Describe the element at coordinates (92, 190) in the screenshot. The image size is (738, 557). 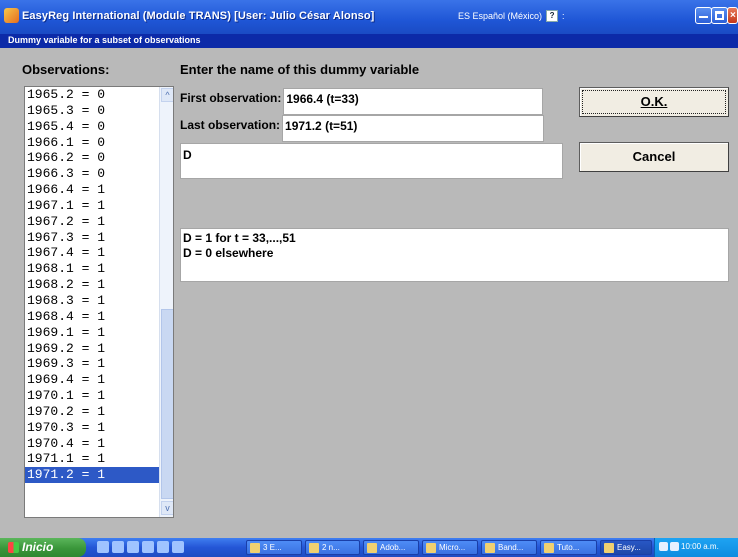
I see `list-item: 1966.4 = 1` at that location.